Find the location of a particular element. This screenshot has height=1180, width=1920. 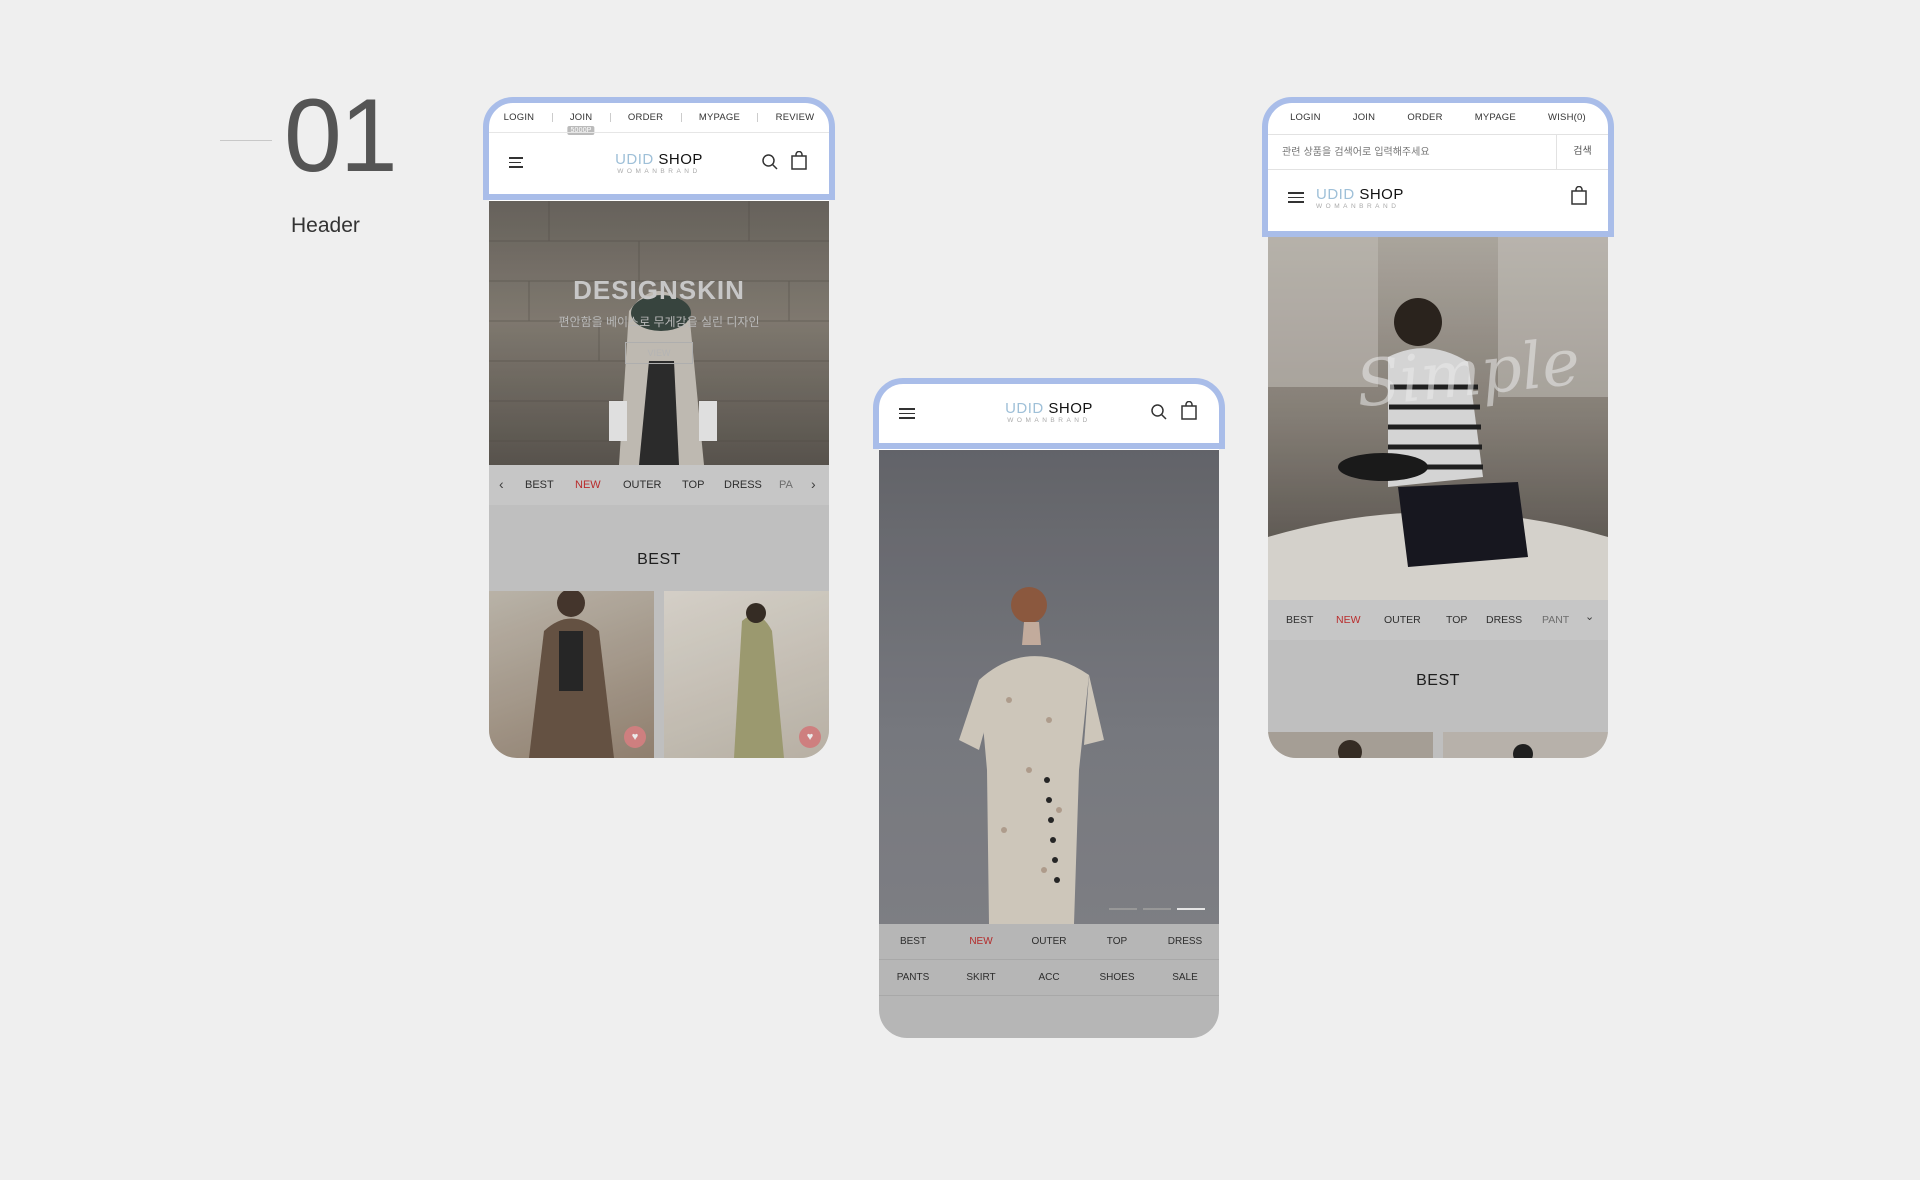

search-bar: 검색 is located at coordinates (1438, 152).